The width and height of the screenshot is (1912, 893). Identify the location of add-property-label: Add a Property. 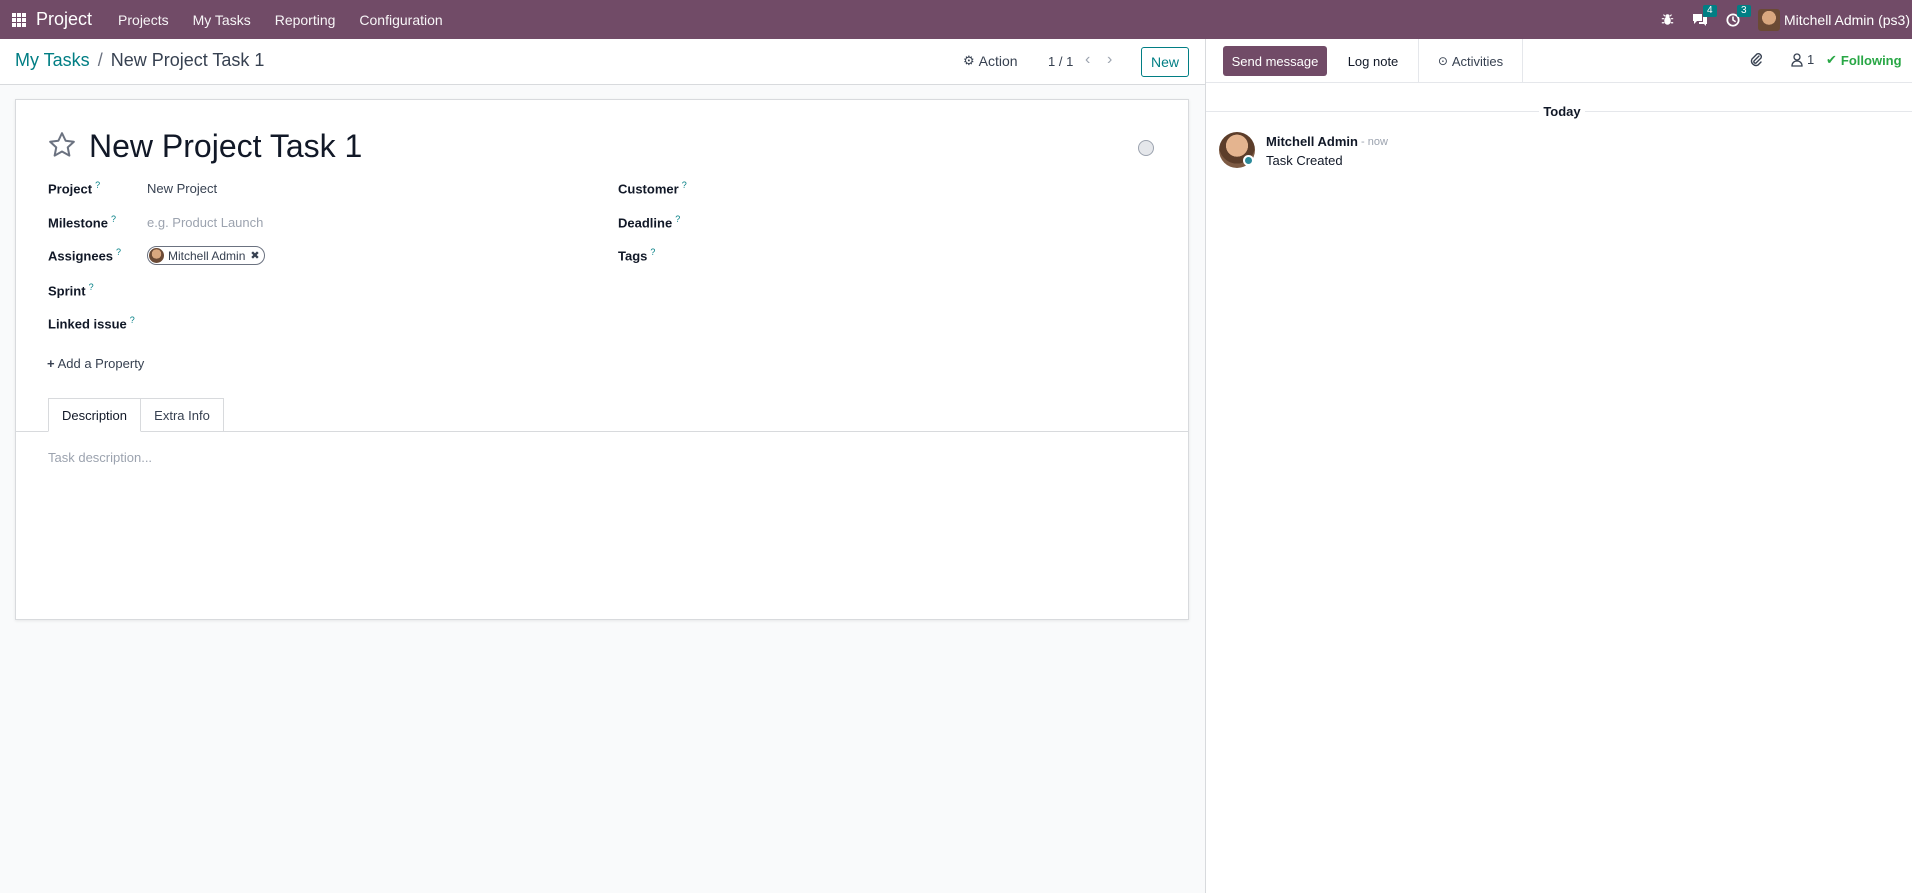
(101, 363).